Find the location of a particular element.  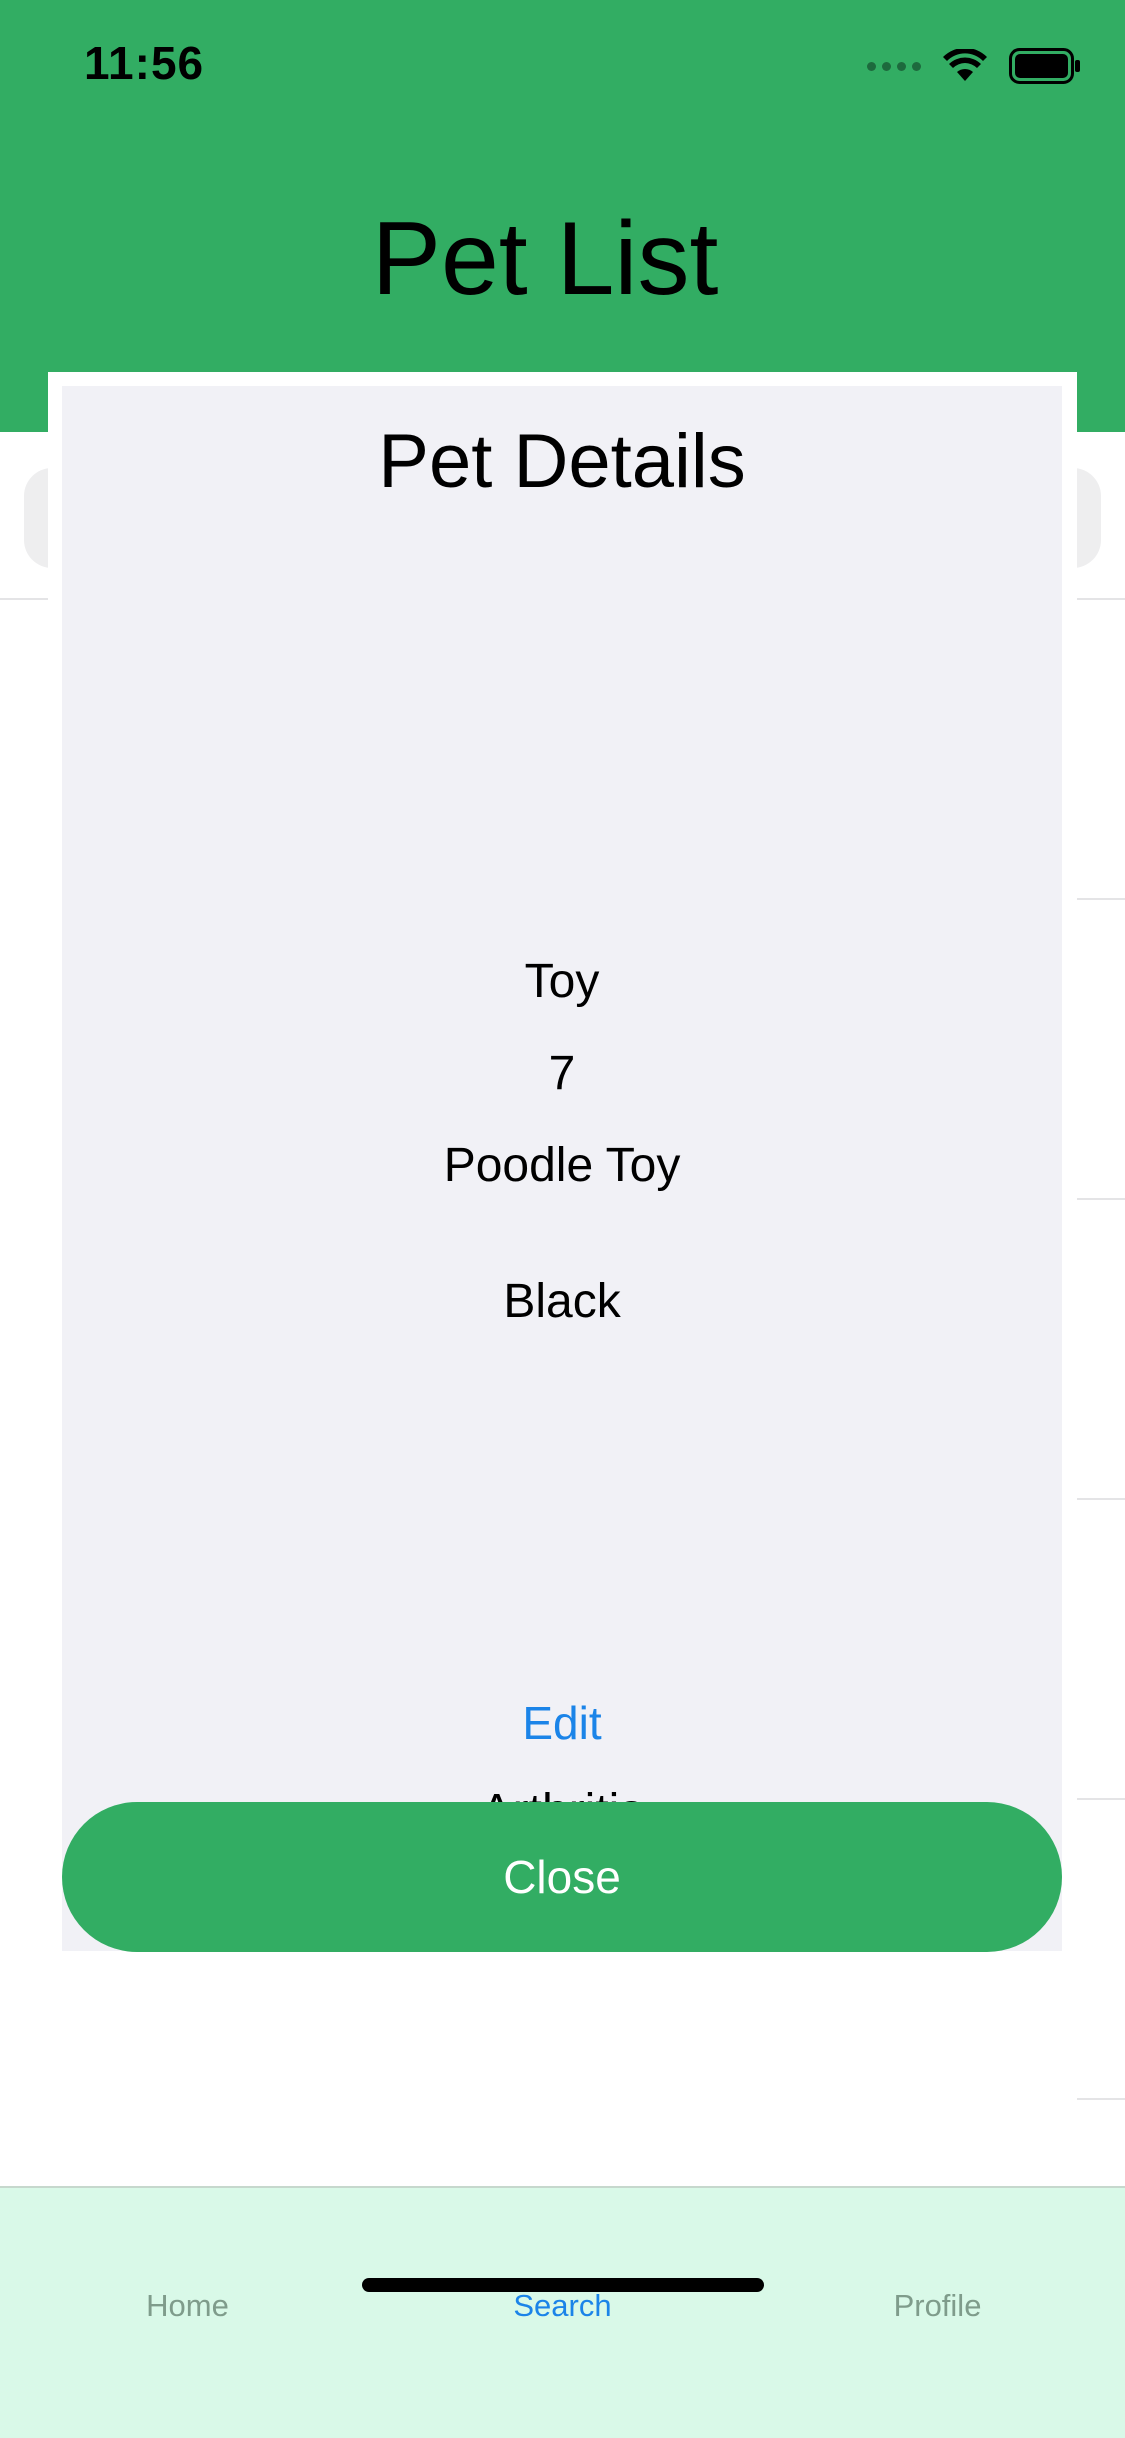

status-time: 11:56 is located at coordinates (144, 63).